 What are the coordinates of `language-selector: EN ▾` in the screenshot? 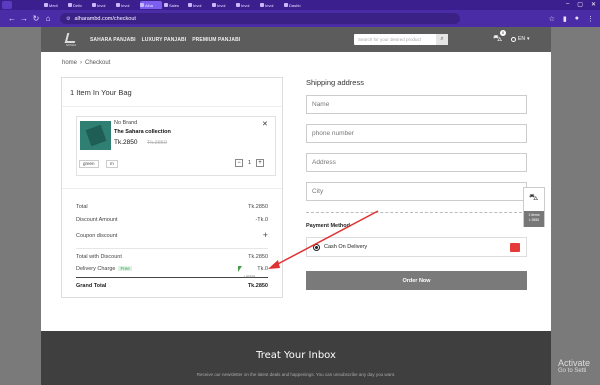 It's located at (520, 39).